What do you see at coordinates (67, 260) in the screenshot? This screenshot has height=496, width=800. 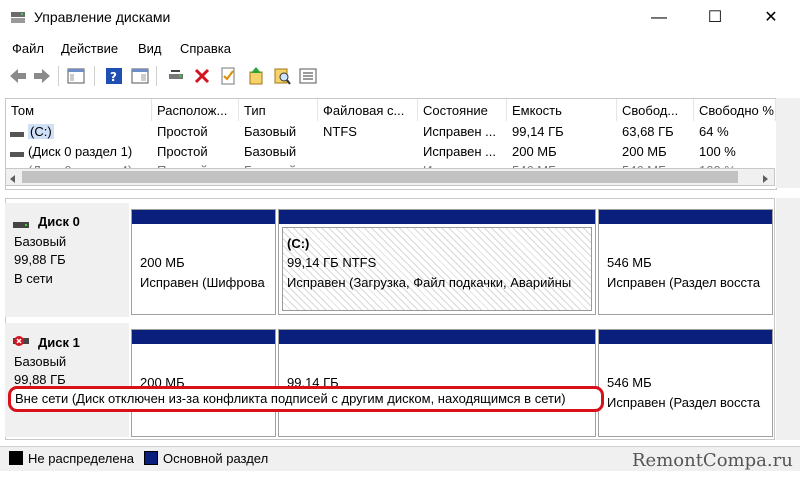 I see `disk-0-label-panel: Диск 0 Базовый 99,88 ГБ В сети` at bounding box center [67, 260].